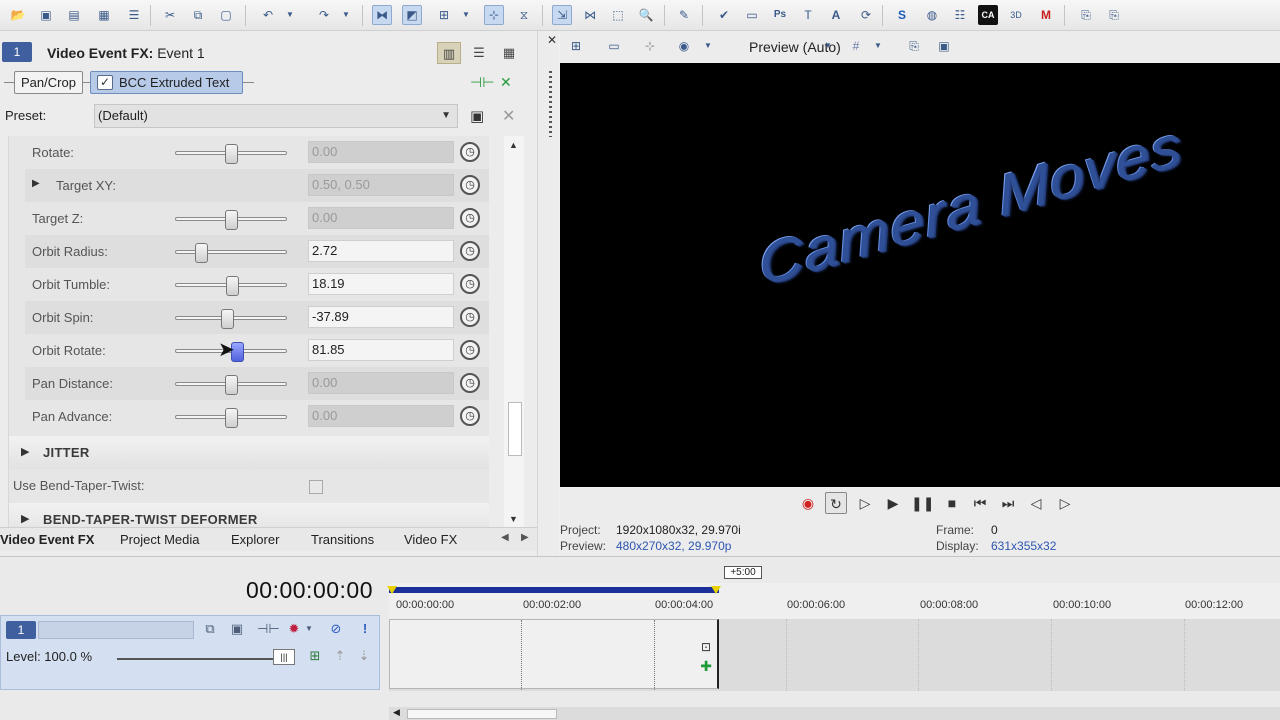 This screenshot has height=720, width=1280. What do you see at coordinates (268, 15) in the screenshot?
I see `undo-icon: ↶` at bounding box center [268, 15].